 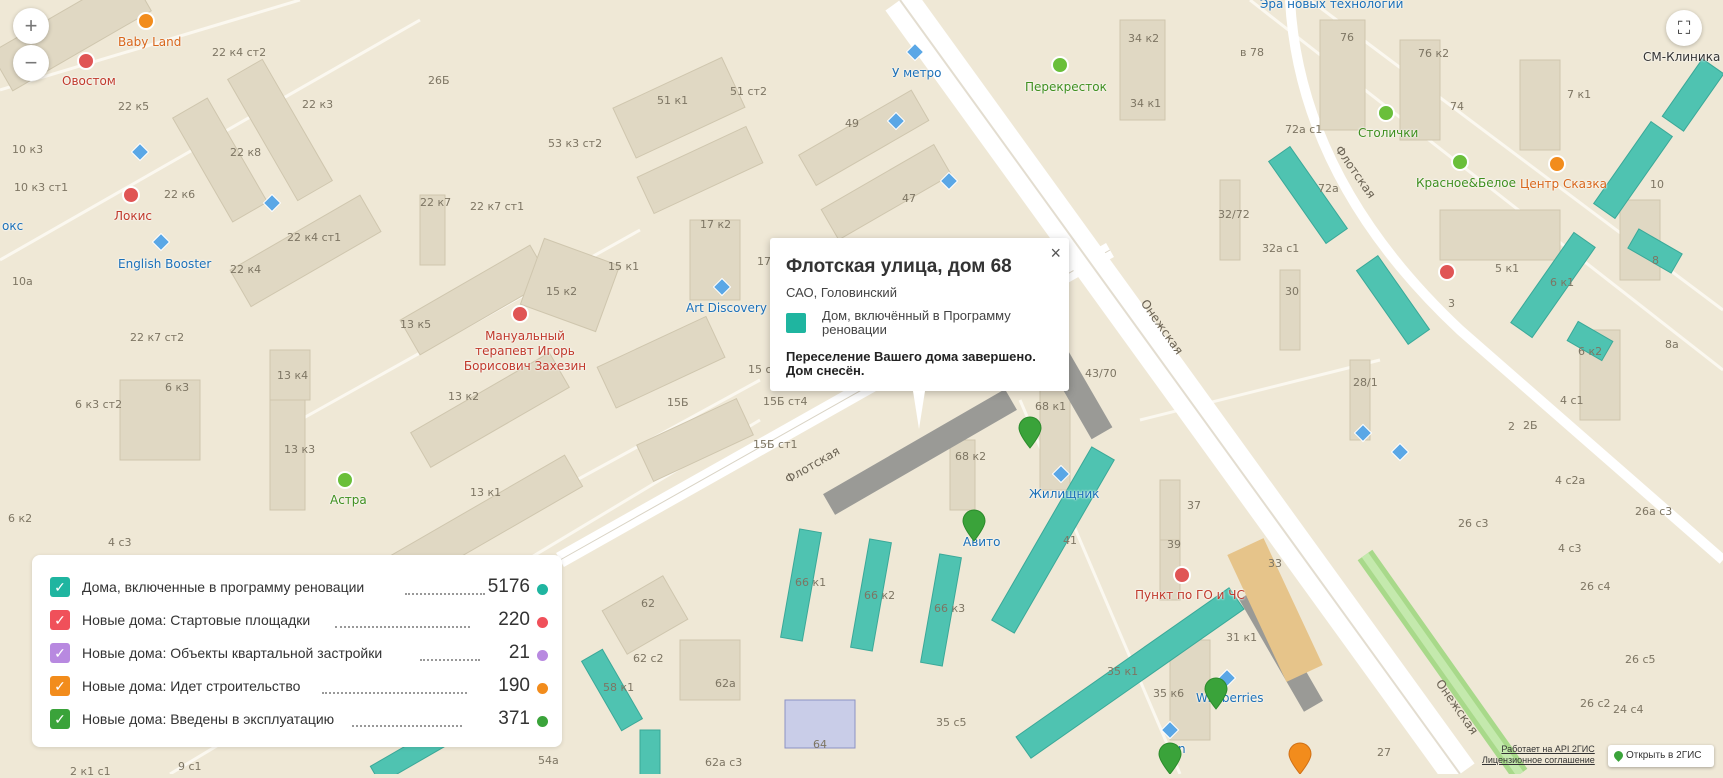 What do you see at coordinates (300, 721) in the screenshot?
I see `legend-row: ✓ Новые дома: Введены в эксплуатацию 371` at bounding box center [300, 721].